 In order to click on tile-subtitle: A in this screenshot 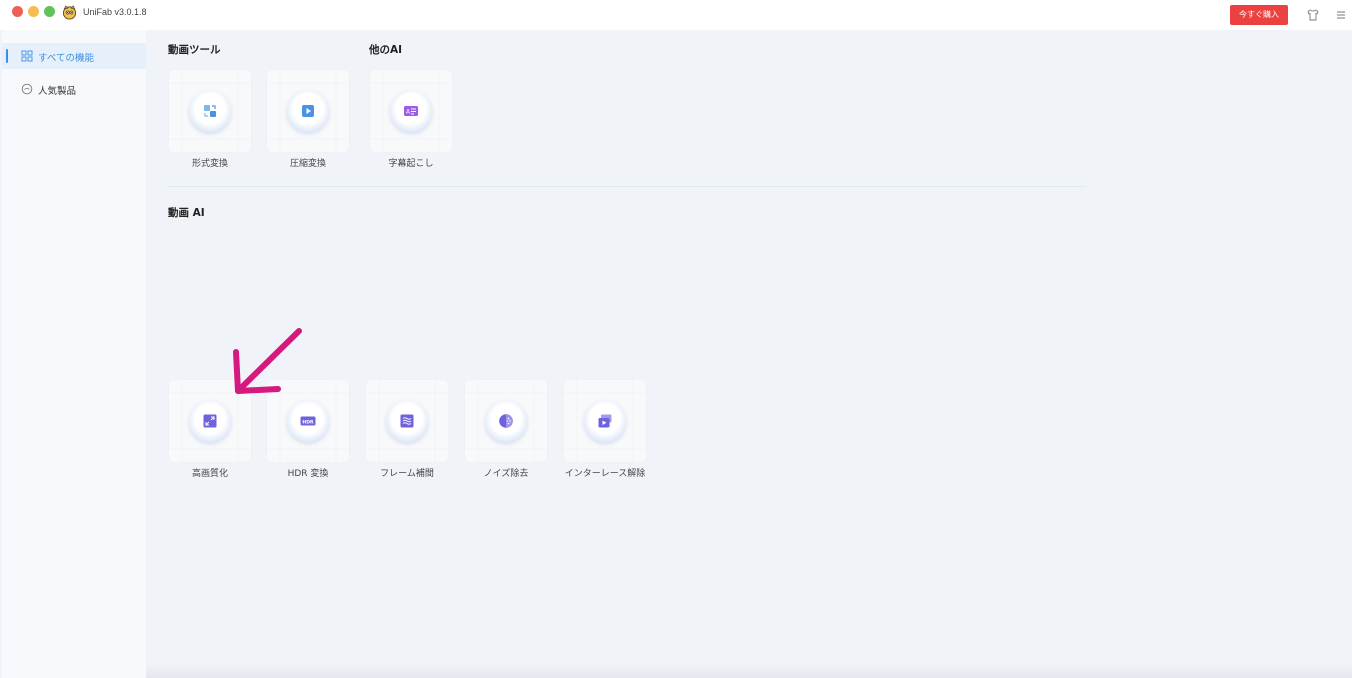, I will do `click(411, 111)`.